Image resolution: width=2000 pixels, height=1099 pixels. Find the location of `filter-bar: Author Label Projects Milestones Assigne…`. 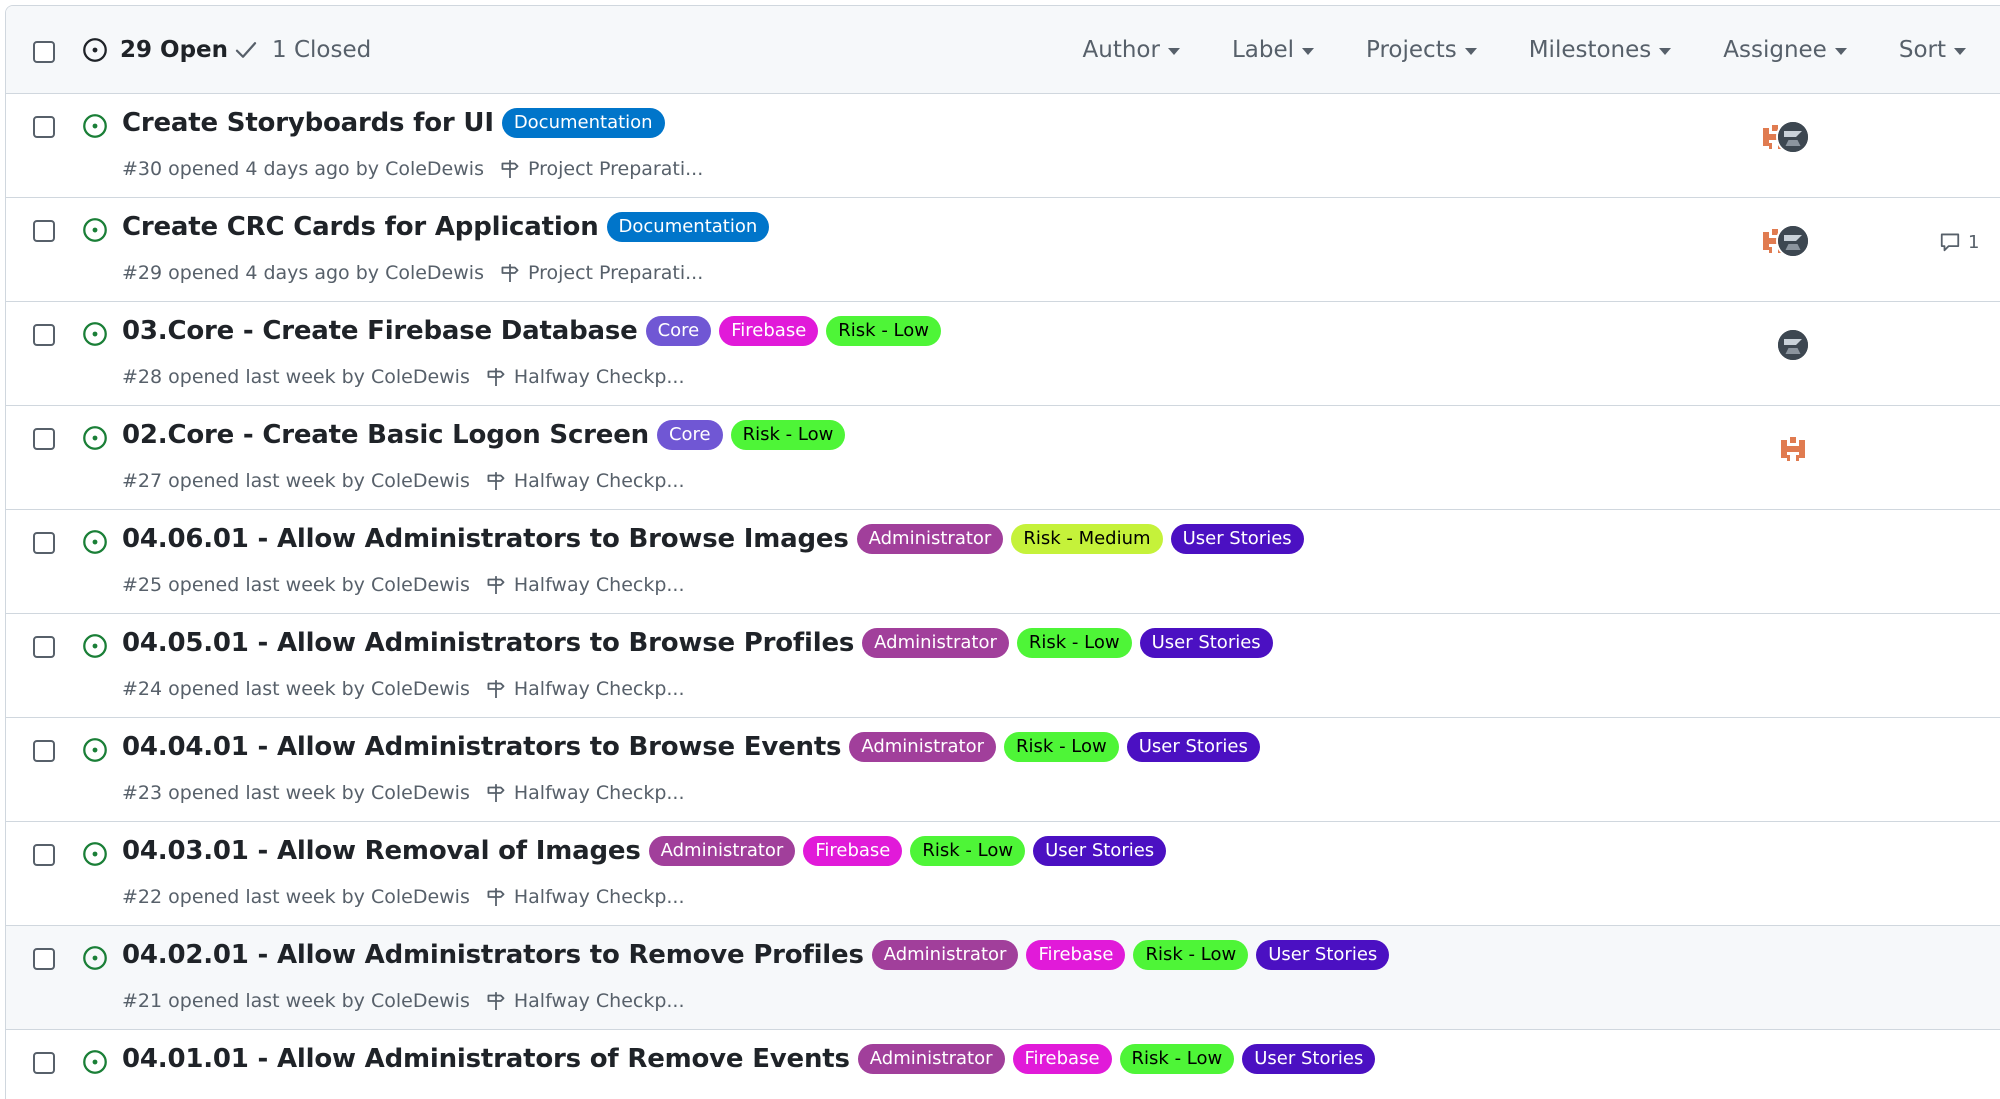

filter-bar: Author Label Projects Milestones Assigne… is located at coordinates (1541, 50).